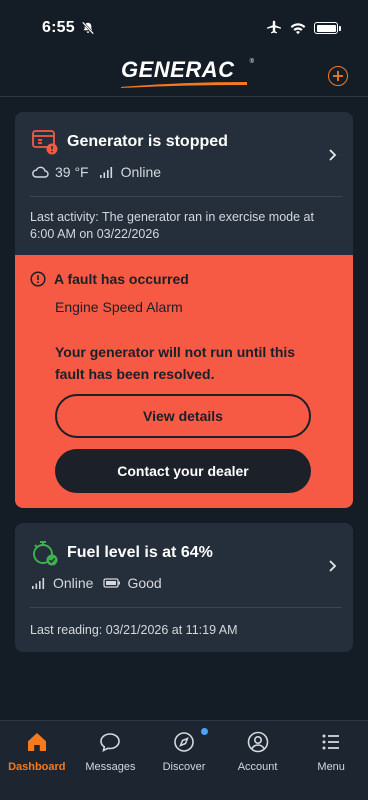 This screenshot has width=368, height=800. Describe the element at coordinates (274, 27) in the screenshot. I see `airplane-icon` at that location.